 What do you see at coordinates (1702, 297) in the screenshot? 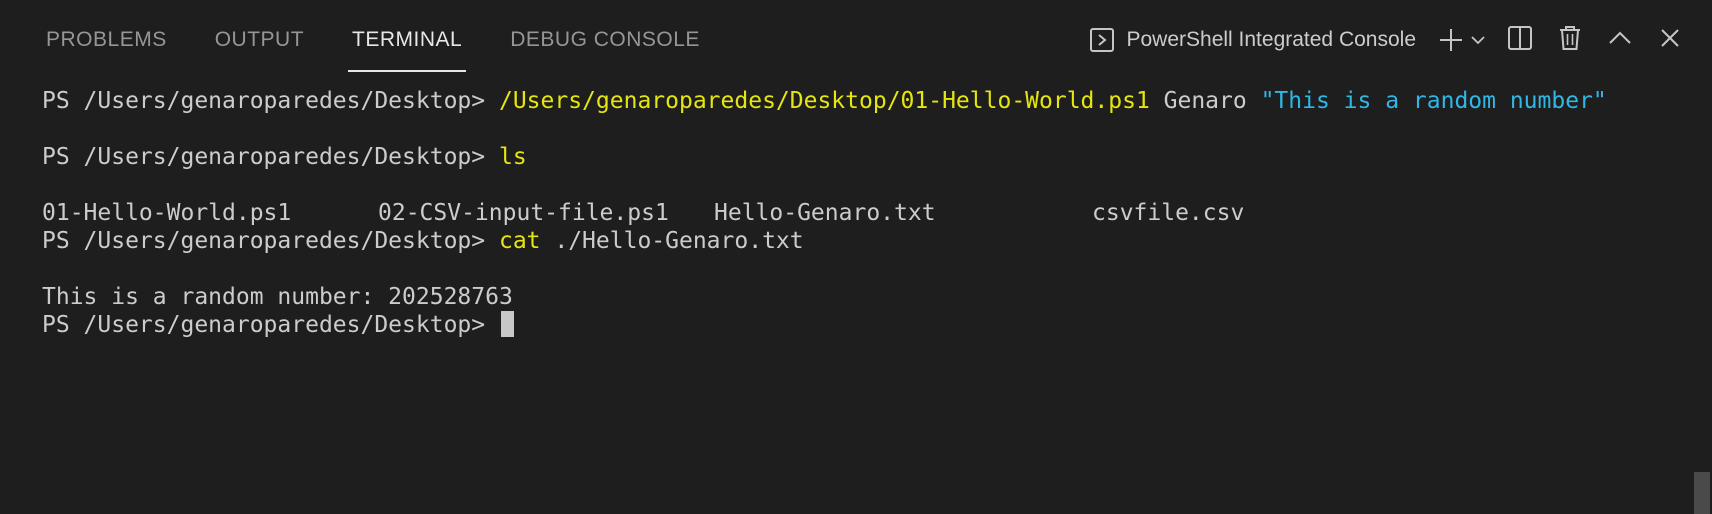
I see `terminal-scrollbar` at bounding box center [1702, 297].